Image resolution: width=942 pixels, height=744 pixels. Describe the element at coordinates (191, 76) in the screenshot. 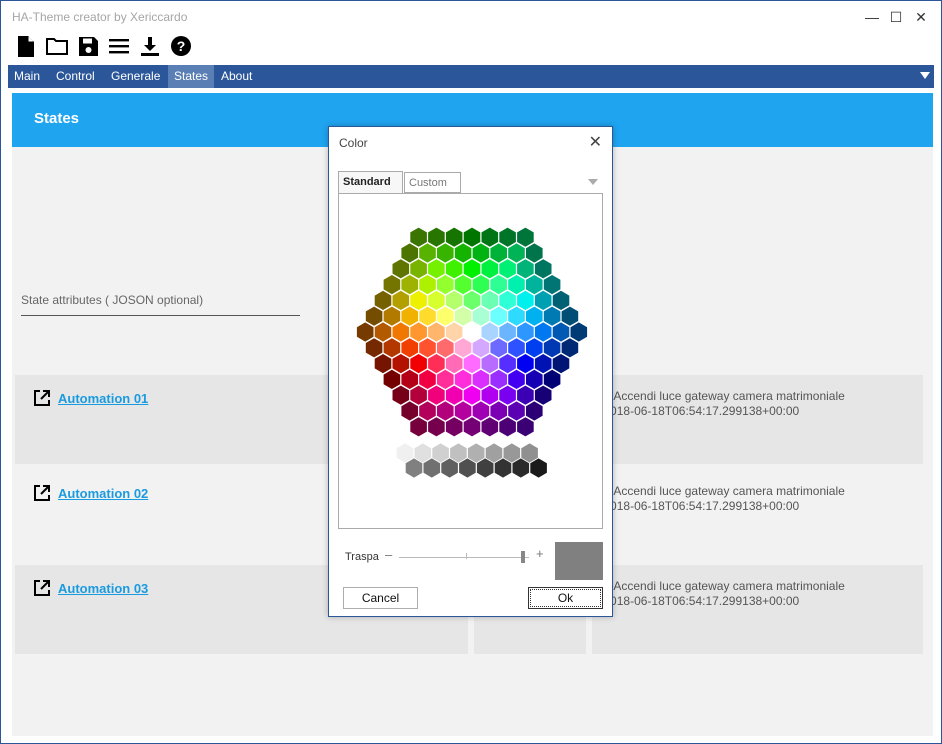

I see `menu-item-states: States` at that location.